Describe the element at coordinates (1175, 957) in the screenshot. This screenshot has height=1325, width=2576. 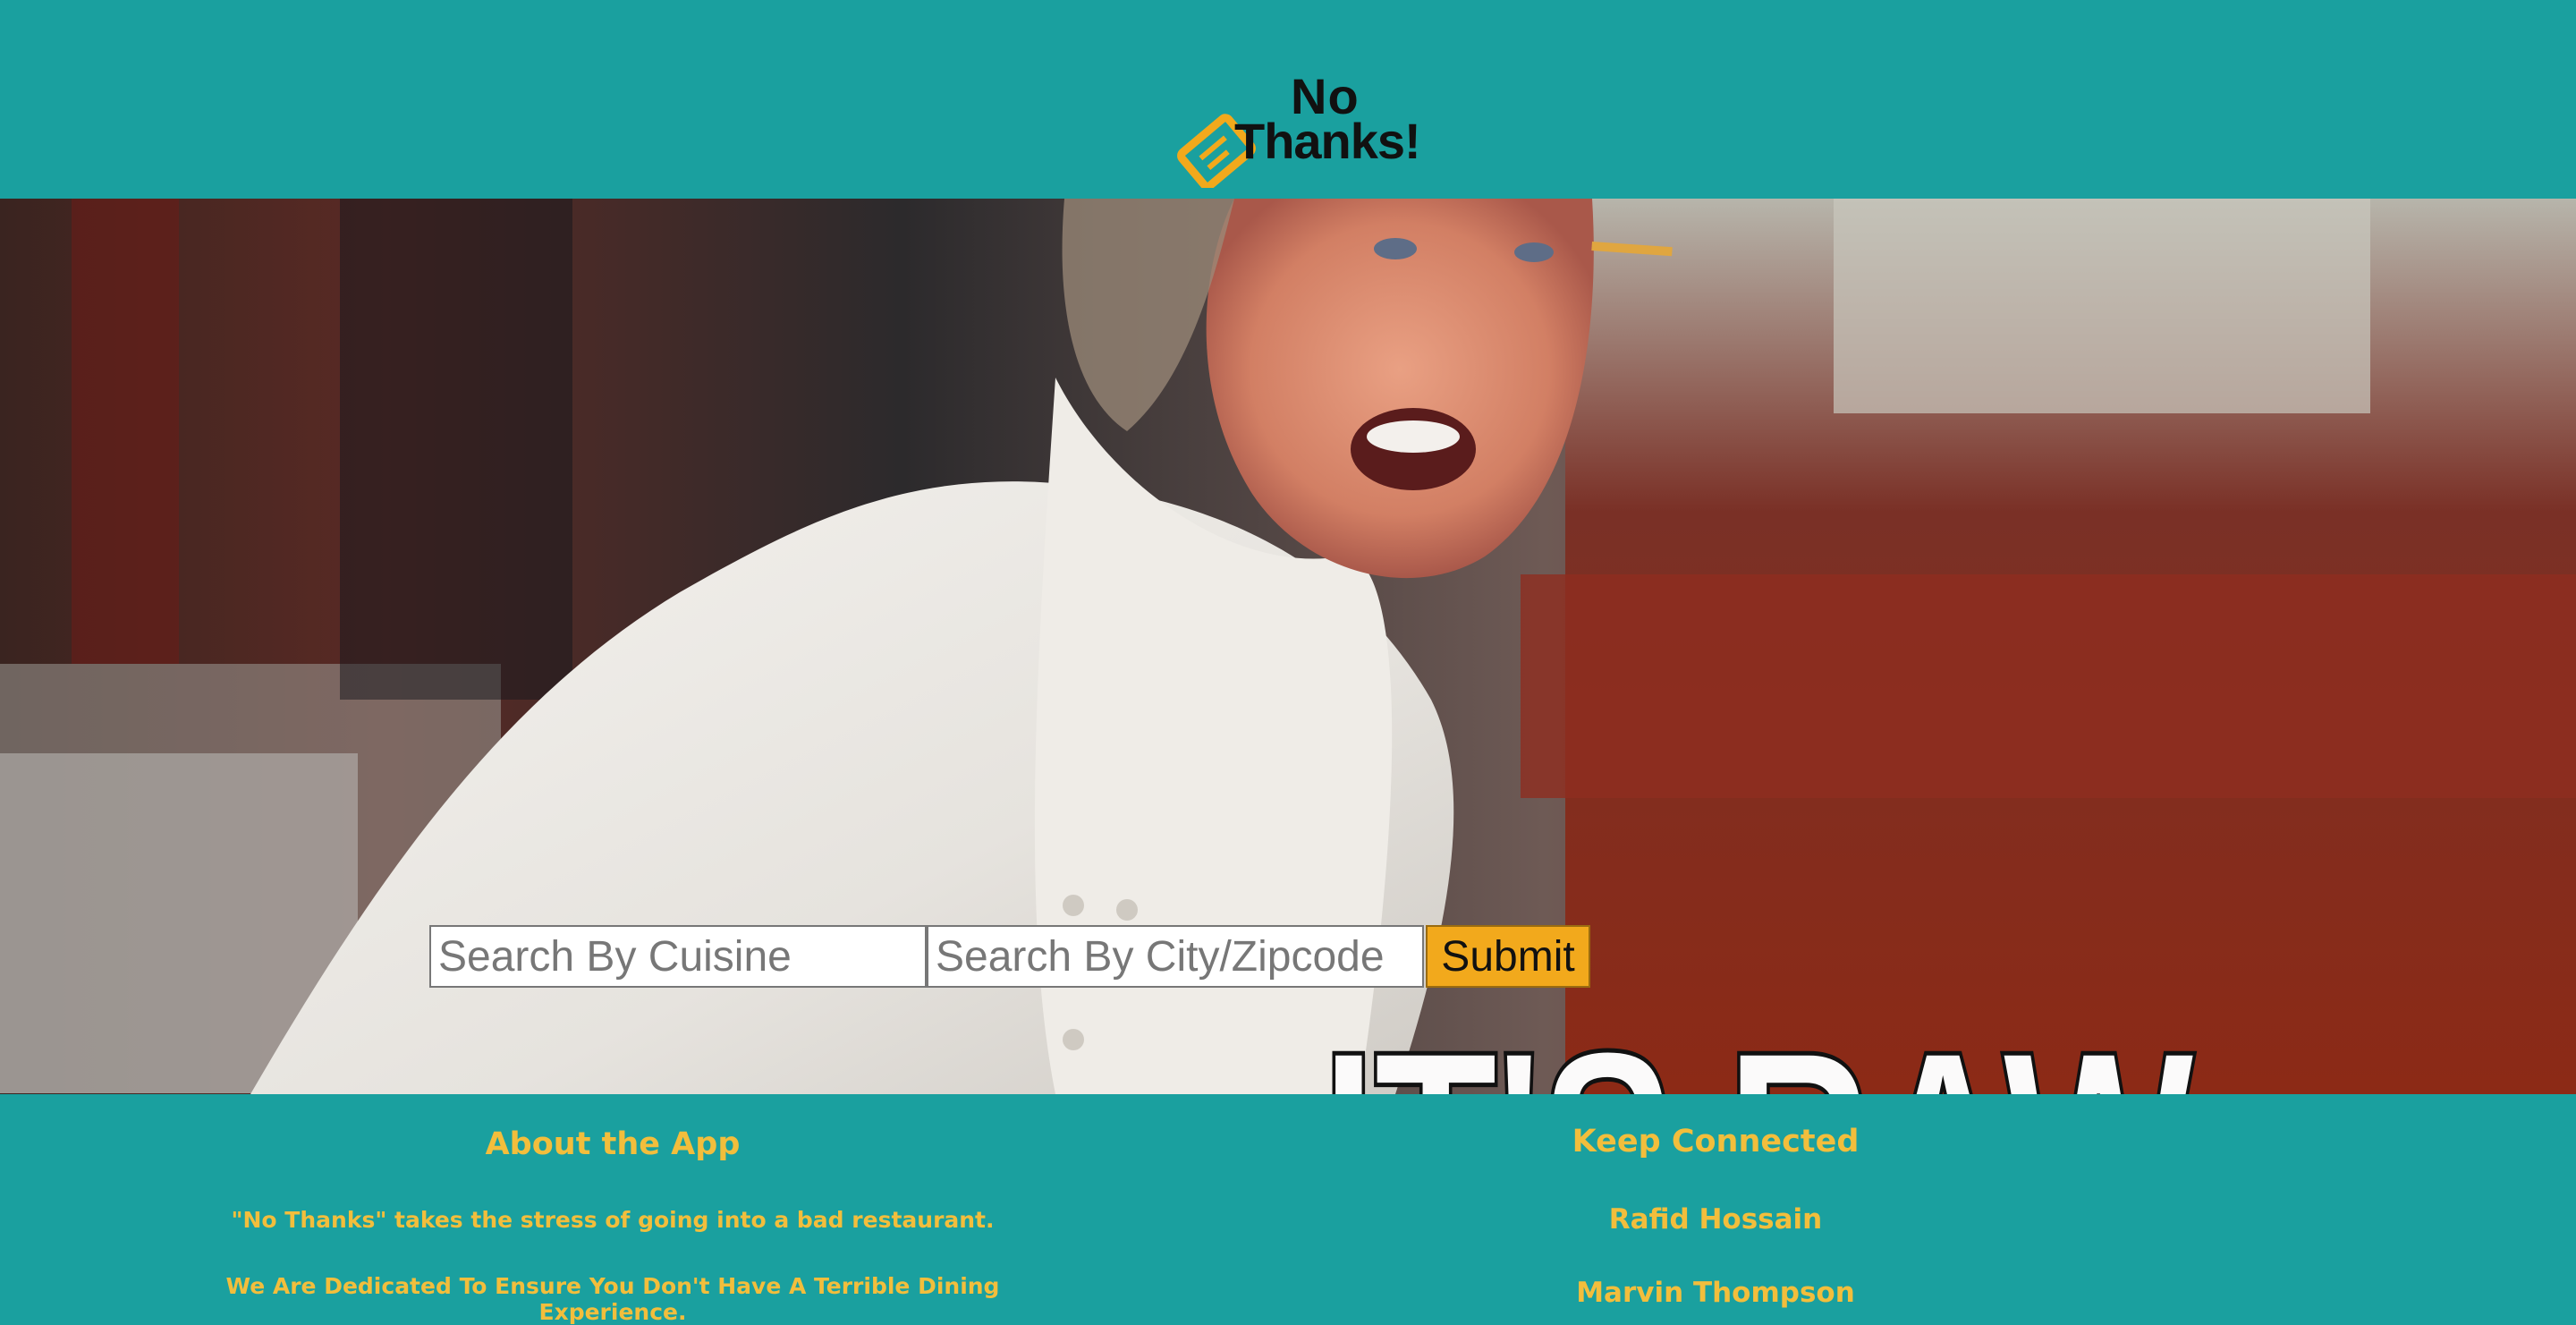
I see `location-search-input` at that location.